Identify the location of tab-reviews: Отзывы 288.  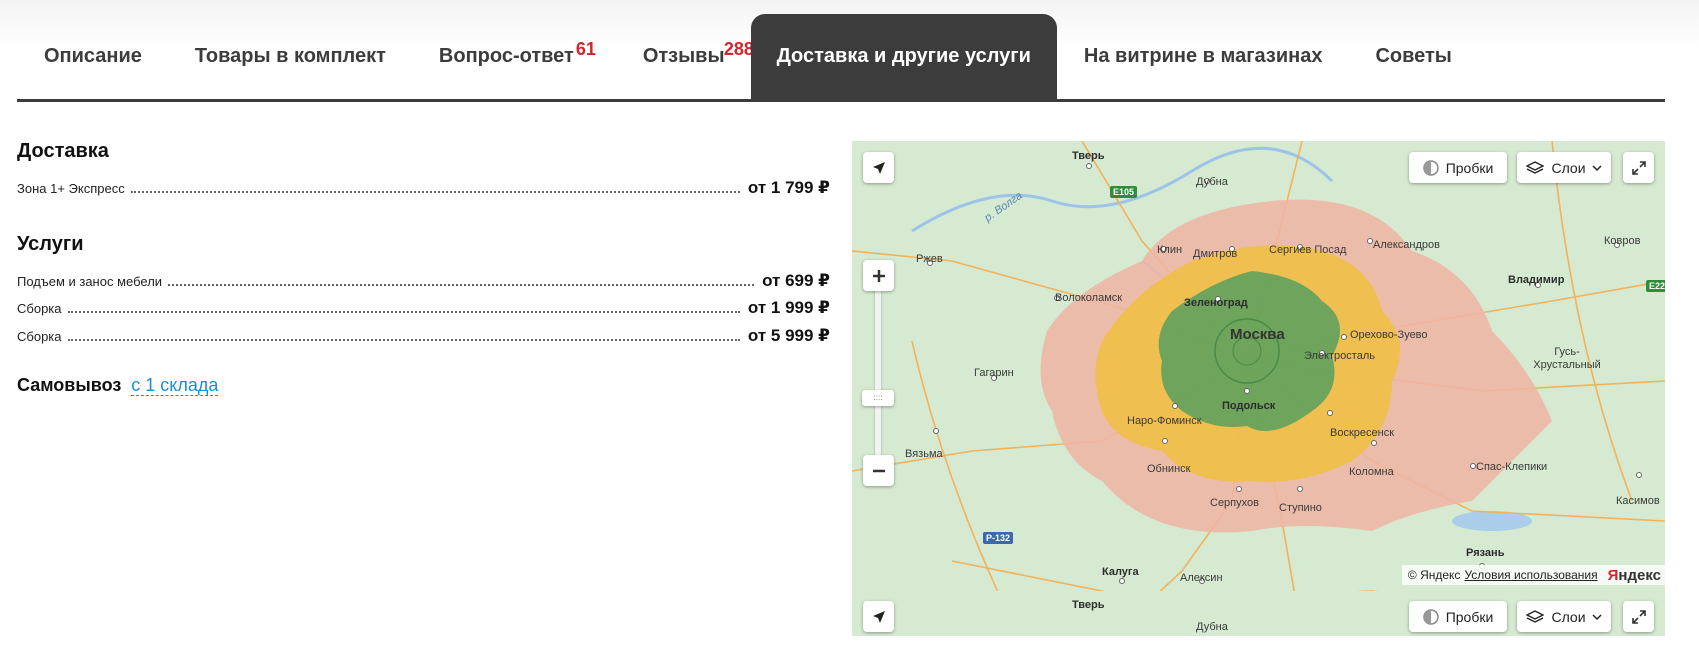
(698, 56).